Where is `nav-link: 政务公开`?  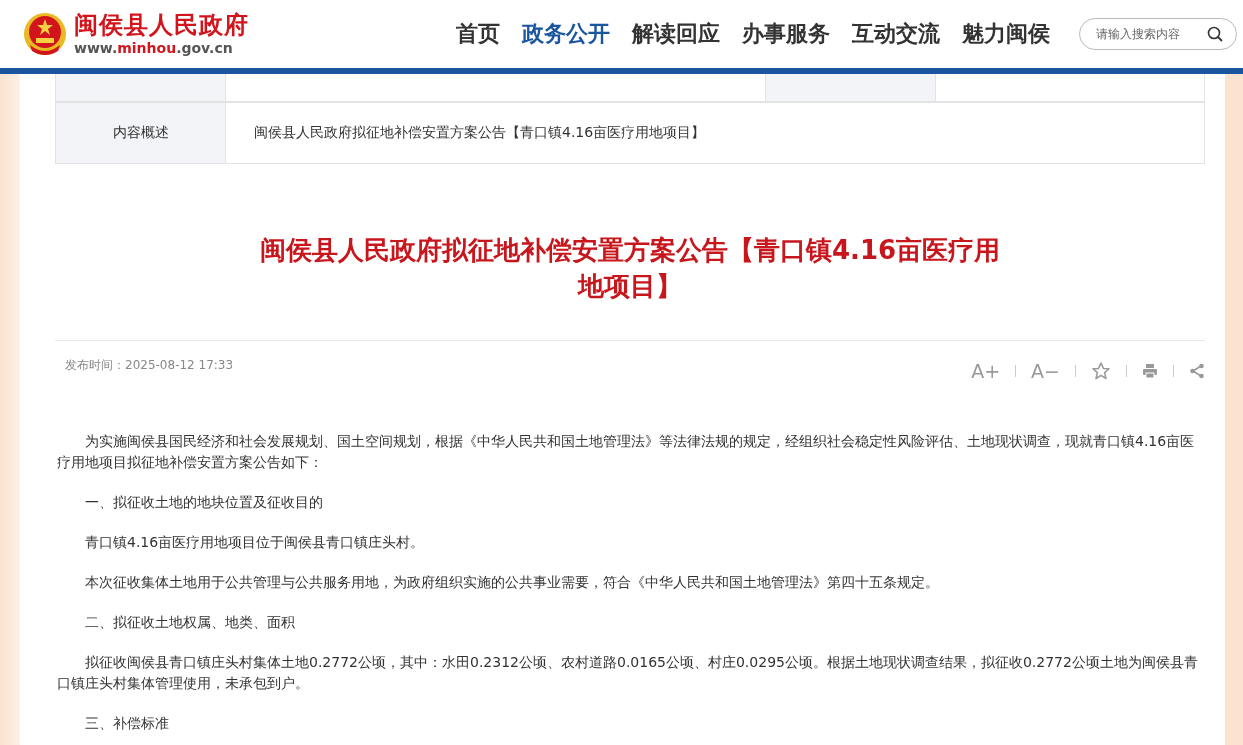
nav-link: 政务公开 is located at coordinates (566, 34).